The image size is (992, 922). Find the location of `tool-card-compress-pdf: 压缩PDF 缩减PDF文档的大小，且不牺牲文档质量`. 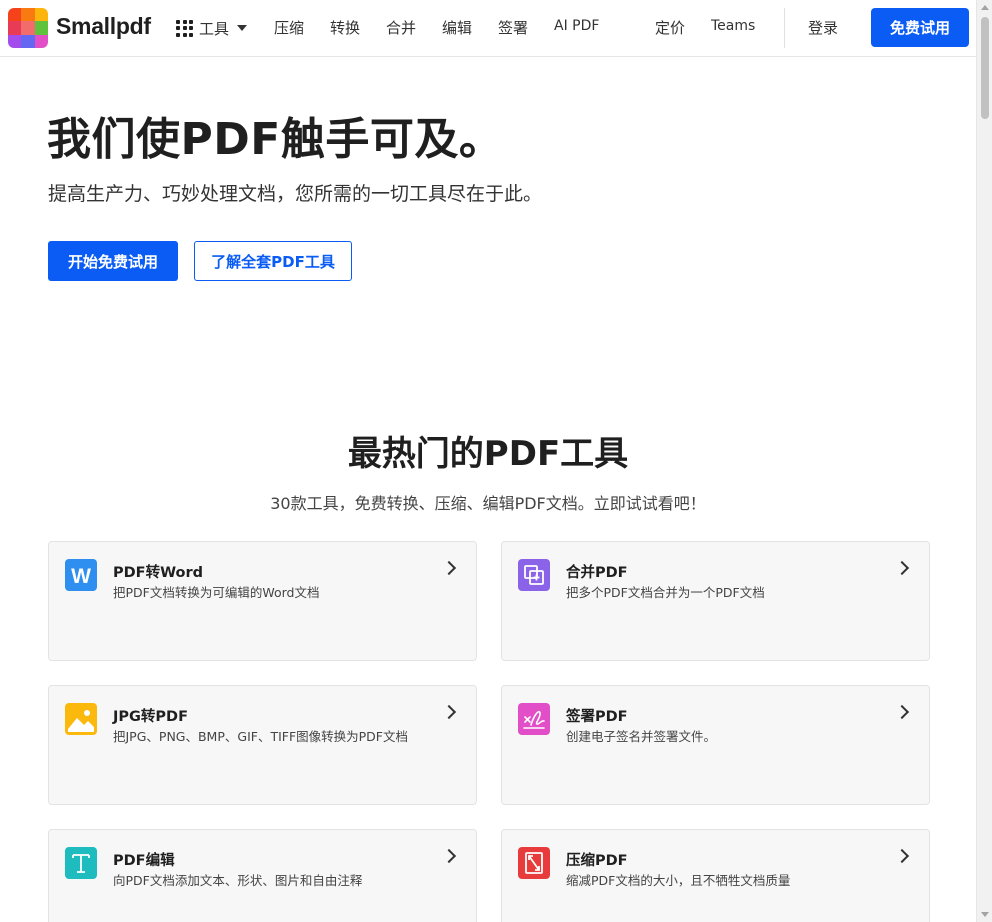

tool-card-compress-pdf: 压缩PDF 缩减PDF文档的大小，且不牺牲文档质量 is located at coordinates (715, 875).